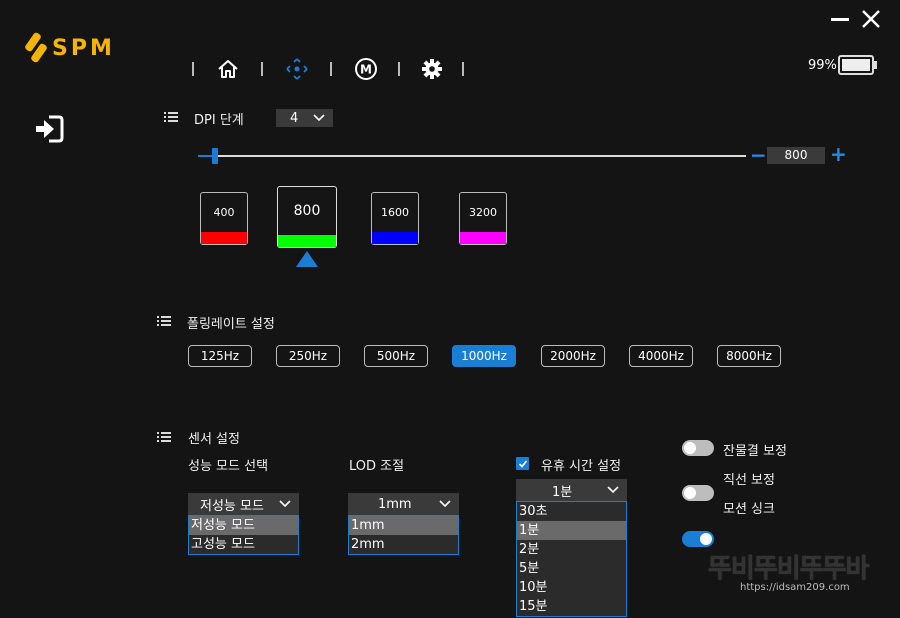 The image size is (900, 618). Describe the element at coordinates (749, 480) in the screenshot. I see `angle-snapping-label: 직선 보정` at that location.